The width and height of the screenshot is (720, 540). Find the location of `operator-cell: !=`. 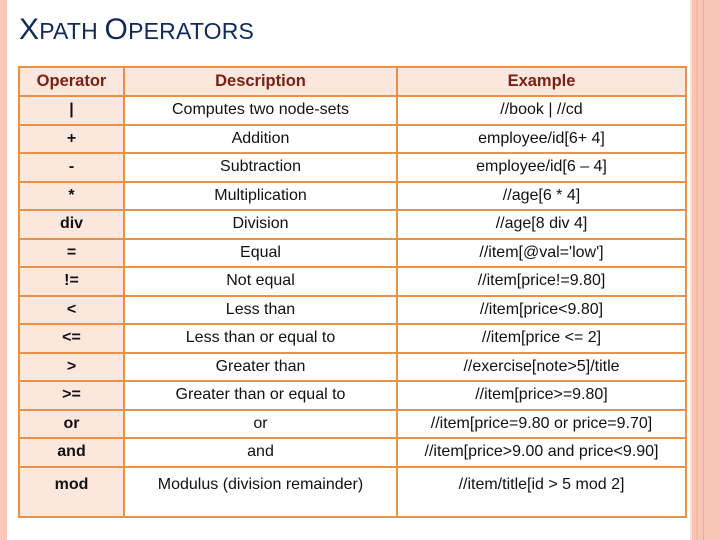

operator-cell: != is located at coordinates (71, 281).